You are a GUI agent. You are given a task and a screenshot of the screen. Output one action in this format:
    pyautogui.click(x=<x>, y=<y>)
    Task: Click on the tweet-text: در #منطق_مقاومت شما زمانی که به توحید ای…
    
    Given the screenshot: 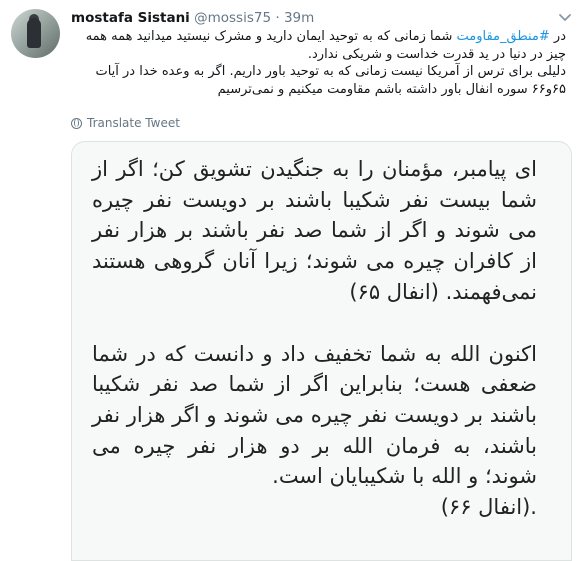 What is the action you would take?
    pyautogui.click(x=318, y=63)
    